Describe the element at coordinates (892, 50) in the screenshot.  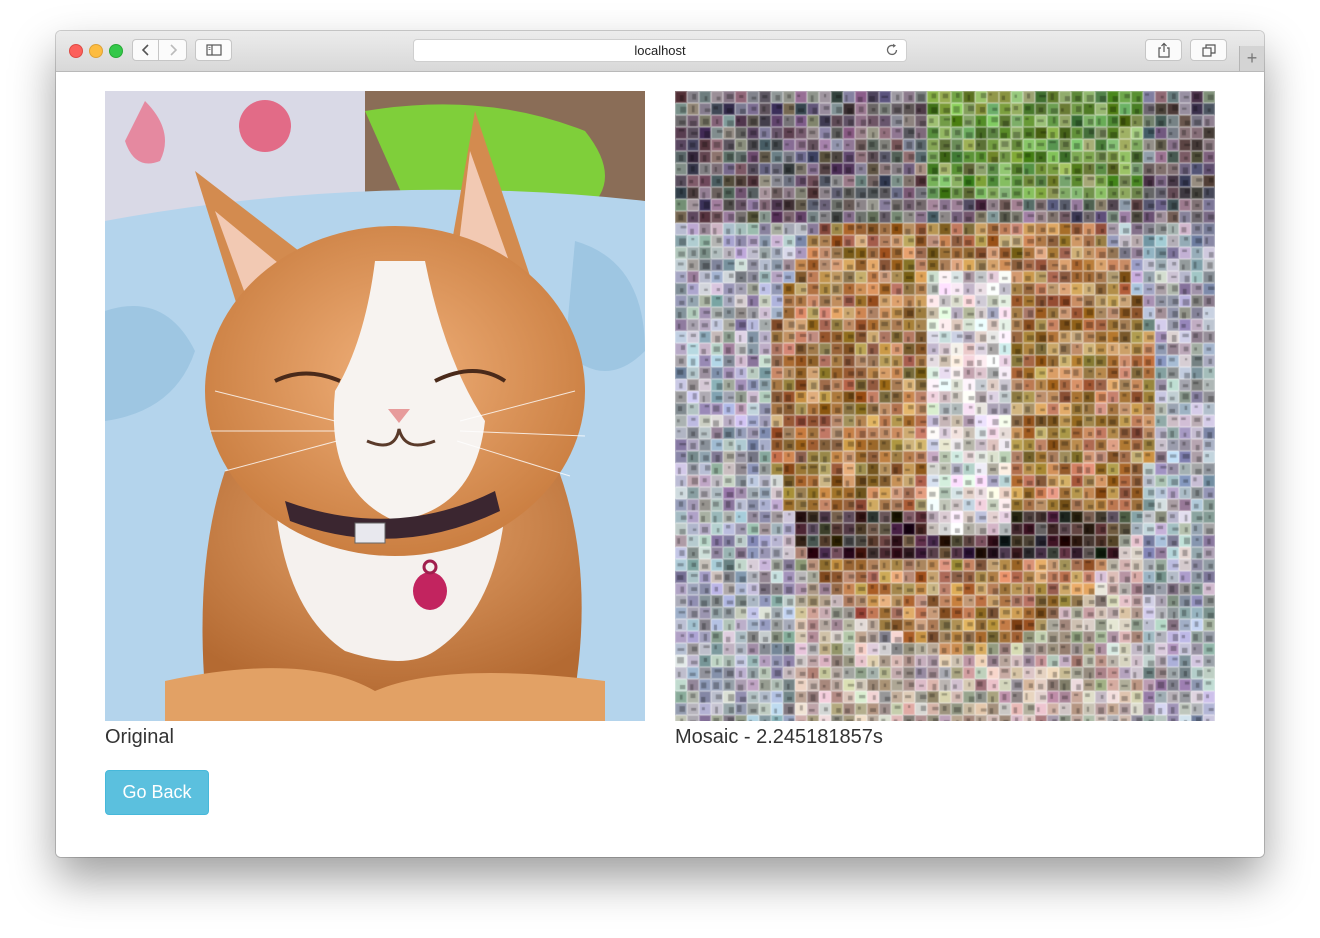
I see `reload-icon` at that location.